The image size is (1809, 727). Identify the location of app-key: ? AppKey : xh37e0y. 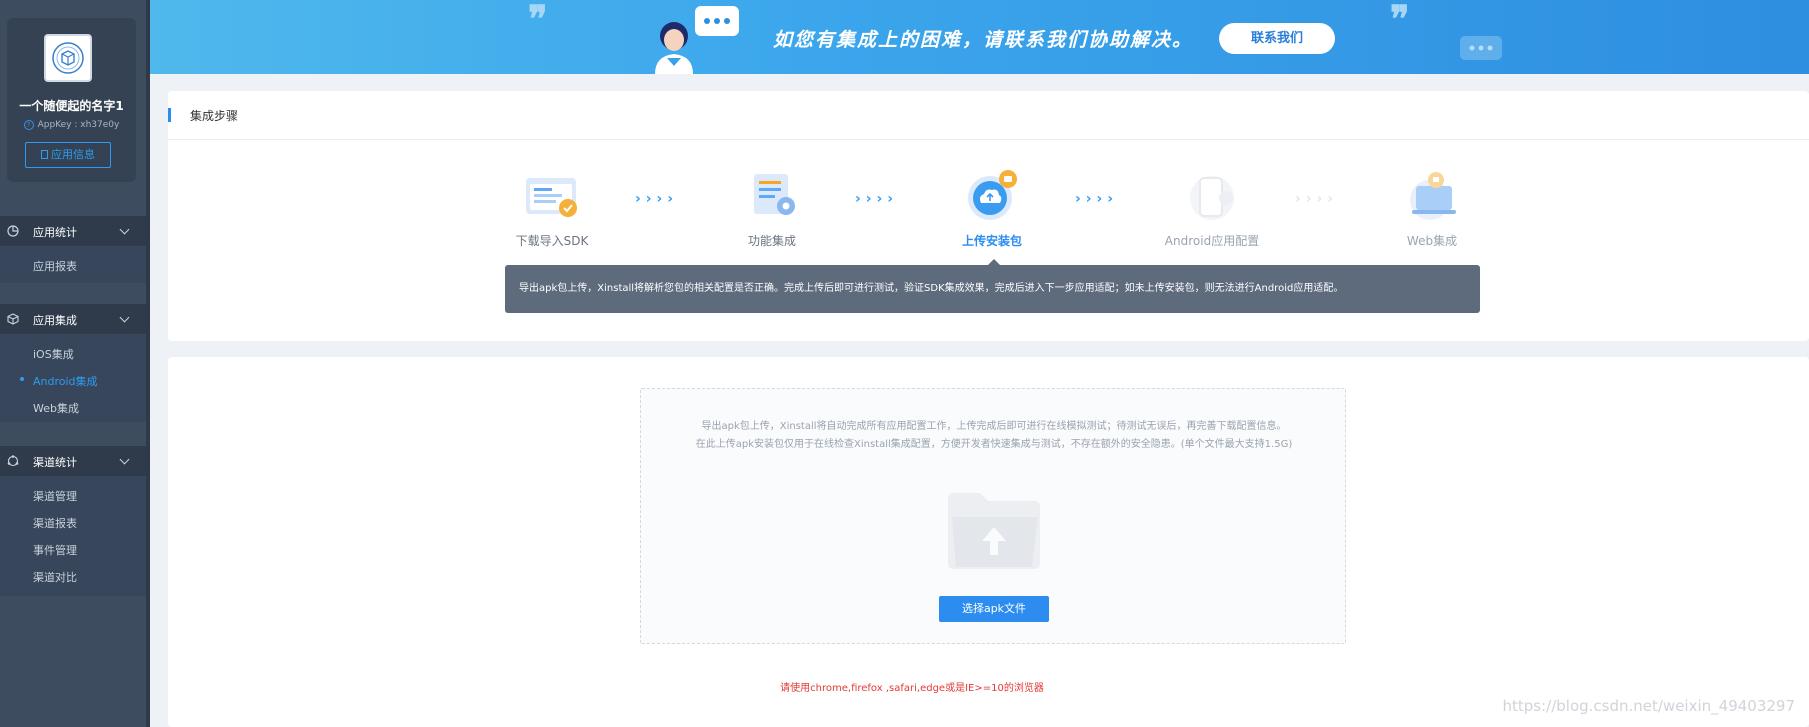
(71, 125).